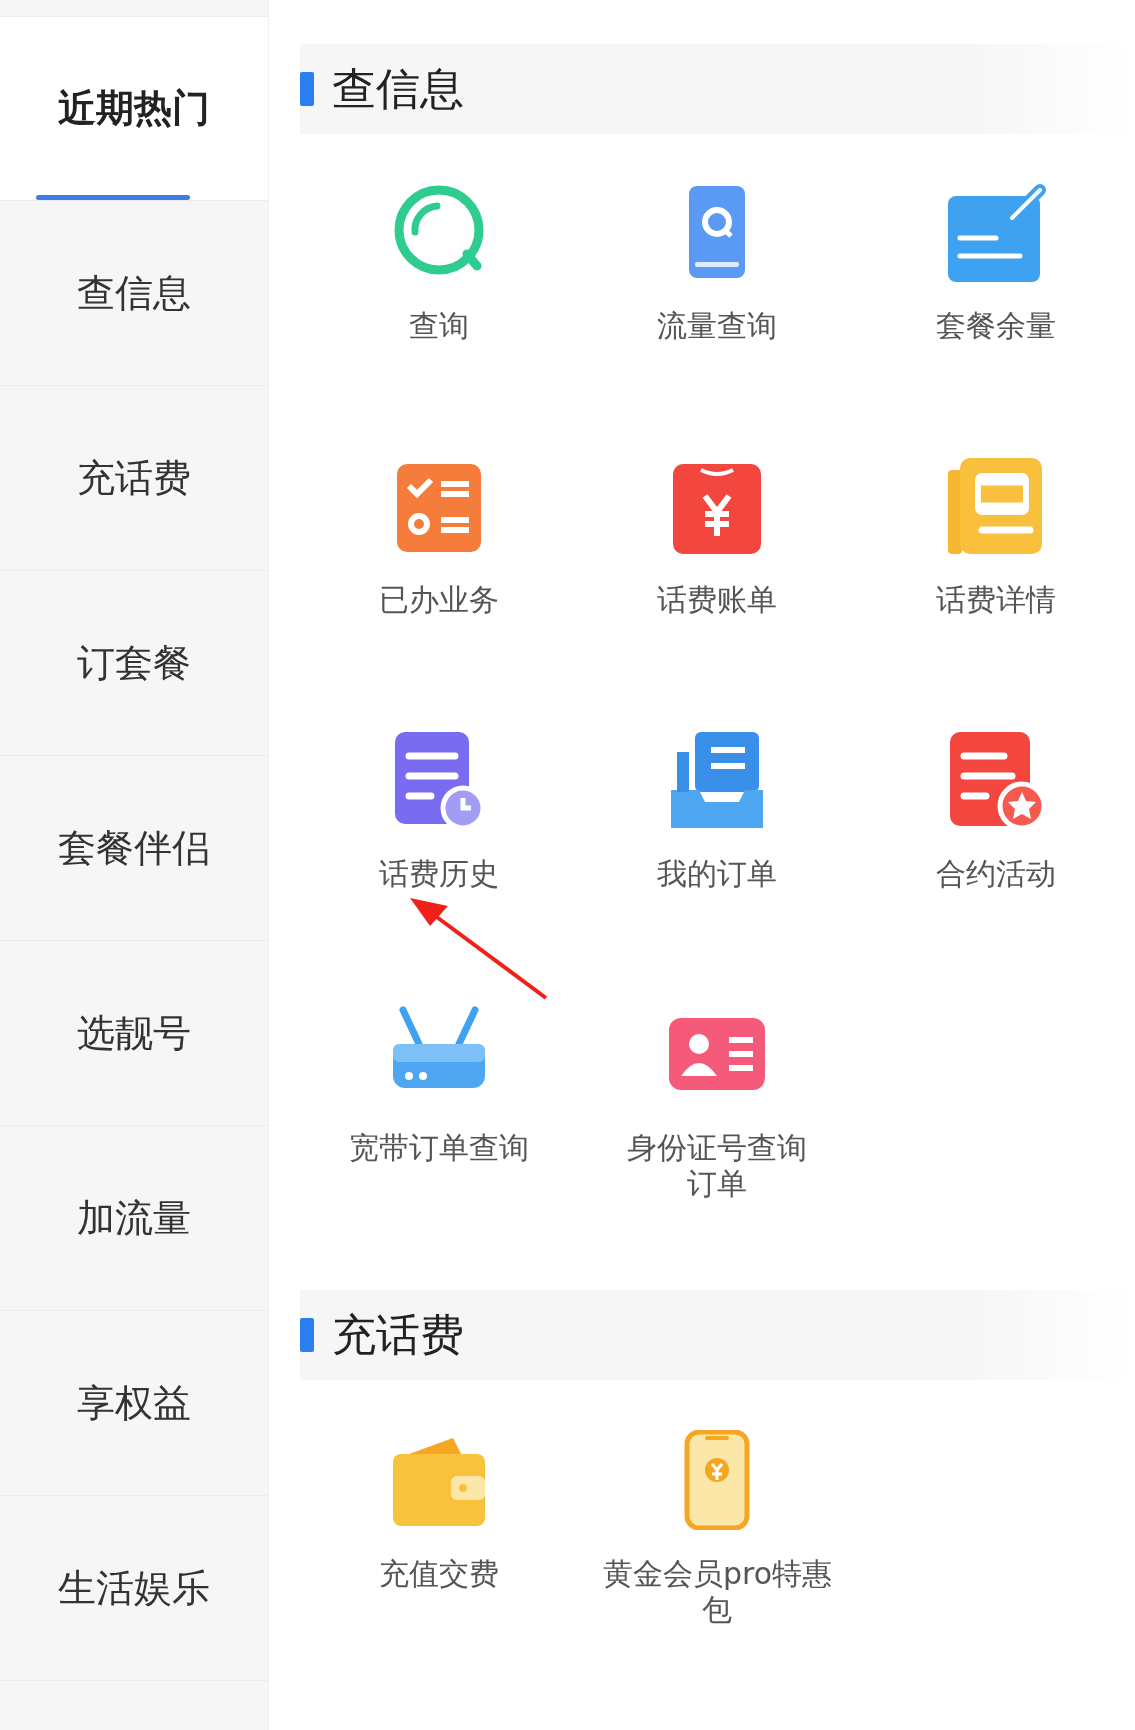 The image size is (1135, 1730). What do you see at coordinates (717, 600) in the screenshot?
I see `service-label: 话费账单` at bounding box center [717, 600].